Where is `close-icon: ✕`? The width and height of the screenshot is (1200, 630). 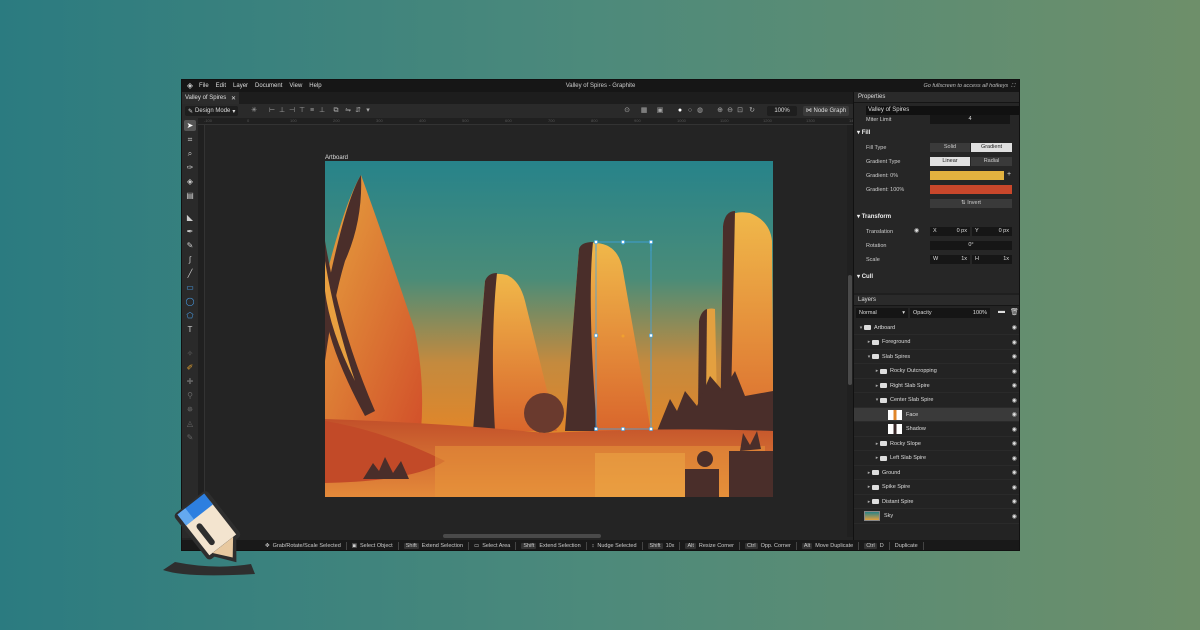
close-icon: ✕ is located at coordinates (233, 98).